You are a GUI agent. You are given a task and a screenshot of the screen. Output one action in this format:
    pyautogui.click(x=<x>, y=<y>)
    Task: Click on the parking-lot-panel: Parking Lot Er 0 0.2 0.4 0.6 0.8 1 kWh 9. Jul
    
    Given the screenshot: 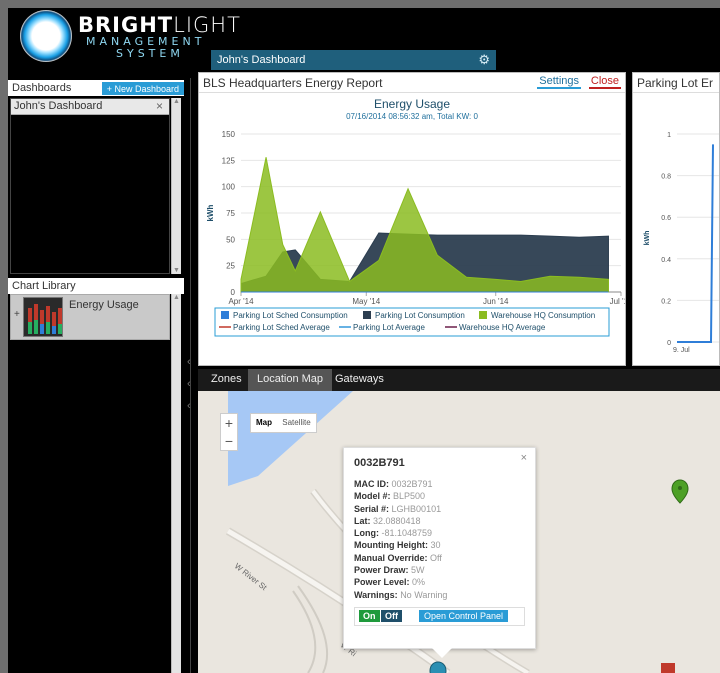 What is the action you would take?
    pyautogui.click(x=676, y=219)
    